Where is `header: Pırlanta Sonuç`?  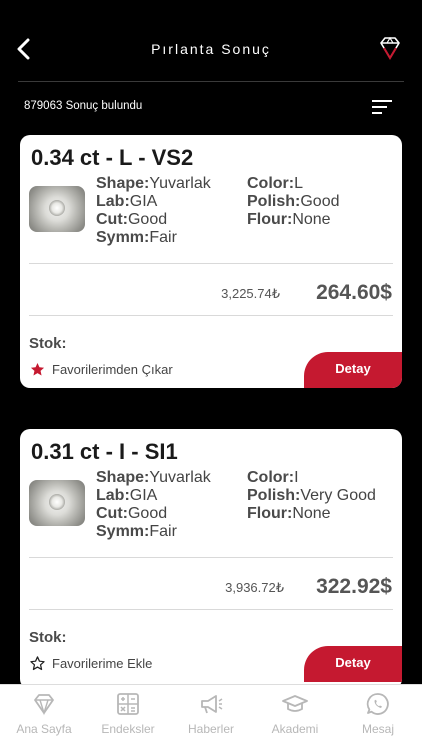 header: Pırlanta Sonuç is located at coordinates (211, 41).